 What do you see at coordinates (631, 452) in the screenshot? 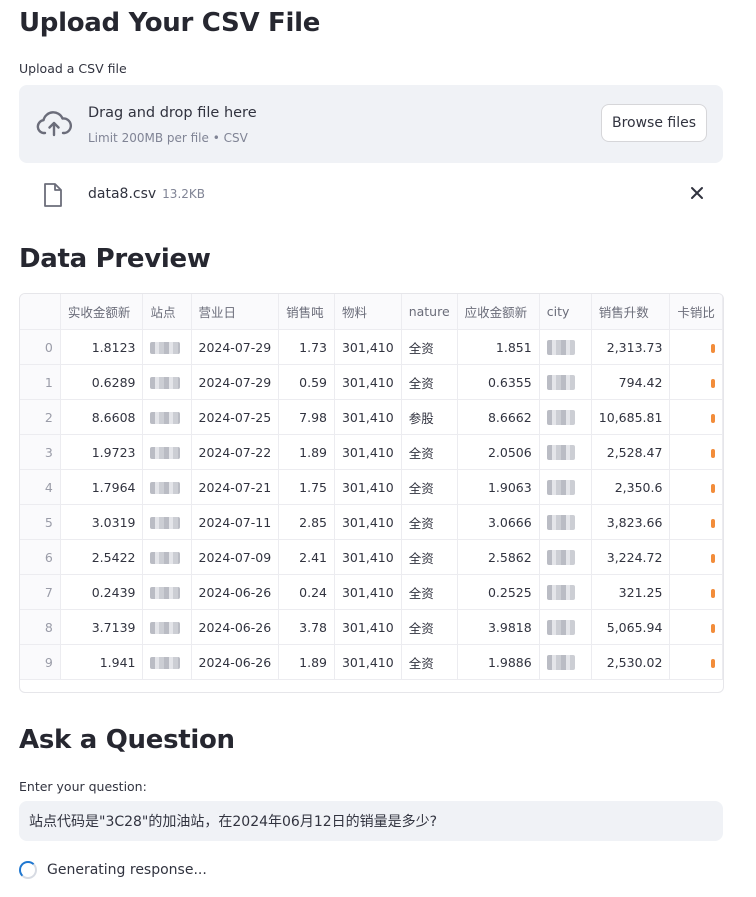
I see `table-cell: 2,528.47` at bounding box center [631, 452].